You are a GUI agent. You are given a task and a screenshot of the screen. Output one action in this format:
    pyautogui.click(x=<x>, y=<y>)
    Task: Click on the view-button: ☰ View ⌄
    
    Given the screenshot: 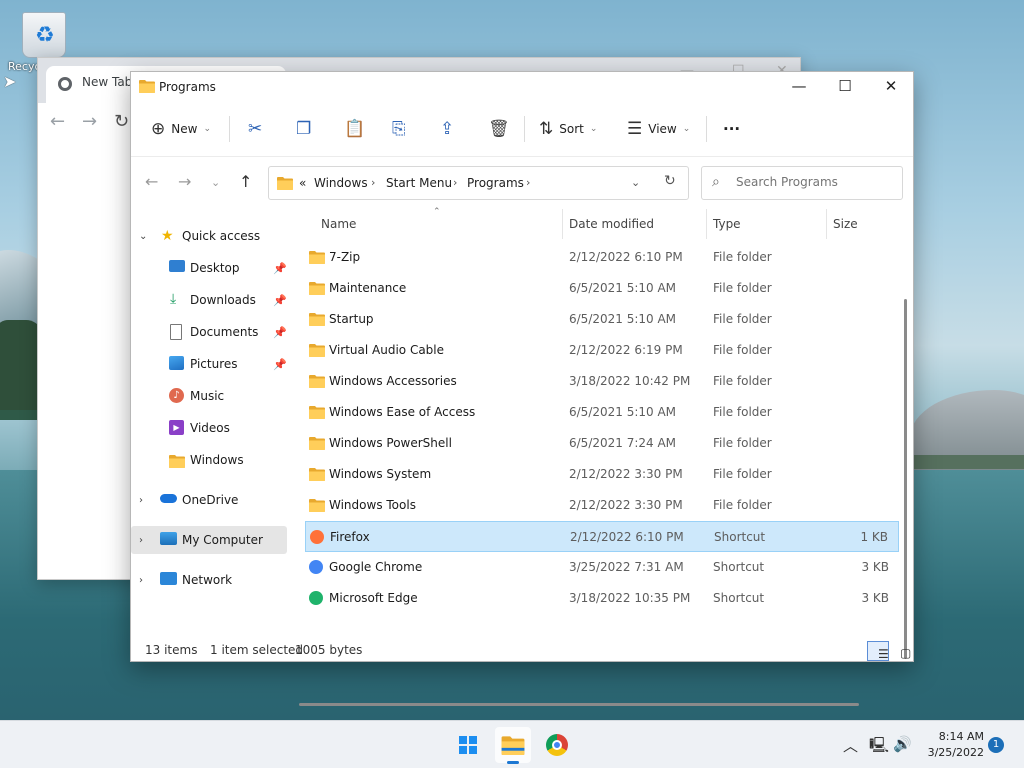 What is the action you would take?
    pyautogui.click(x=658, y=129)
    